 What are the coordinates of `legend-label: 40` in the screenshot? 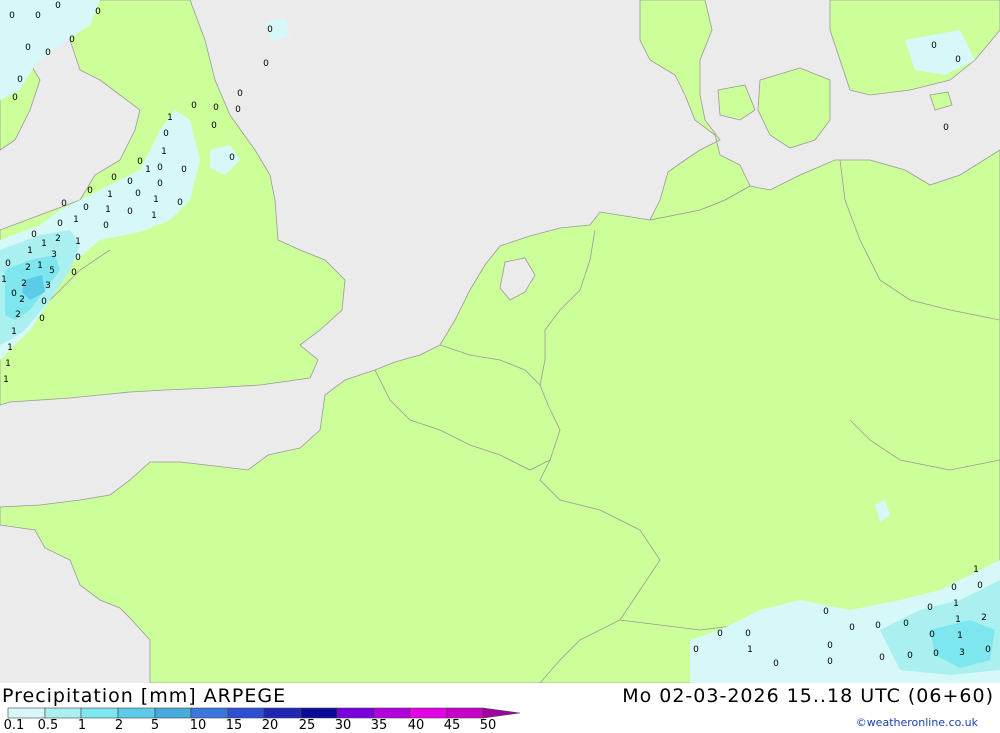 It's located at (416, 725).